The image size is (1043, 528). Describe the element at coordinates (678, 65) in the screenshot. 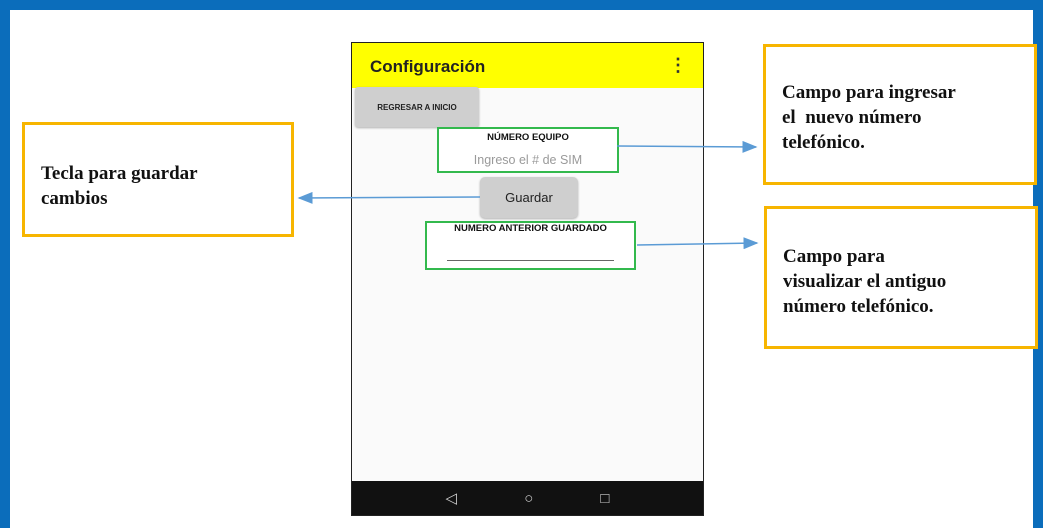

I see `overflow-menu-icon: ⋮` at that location.